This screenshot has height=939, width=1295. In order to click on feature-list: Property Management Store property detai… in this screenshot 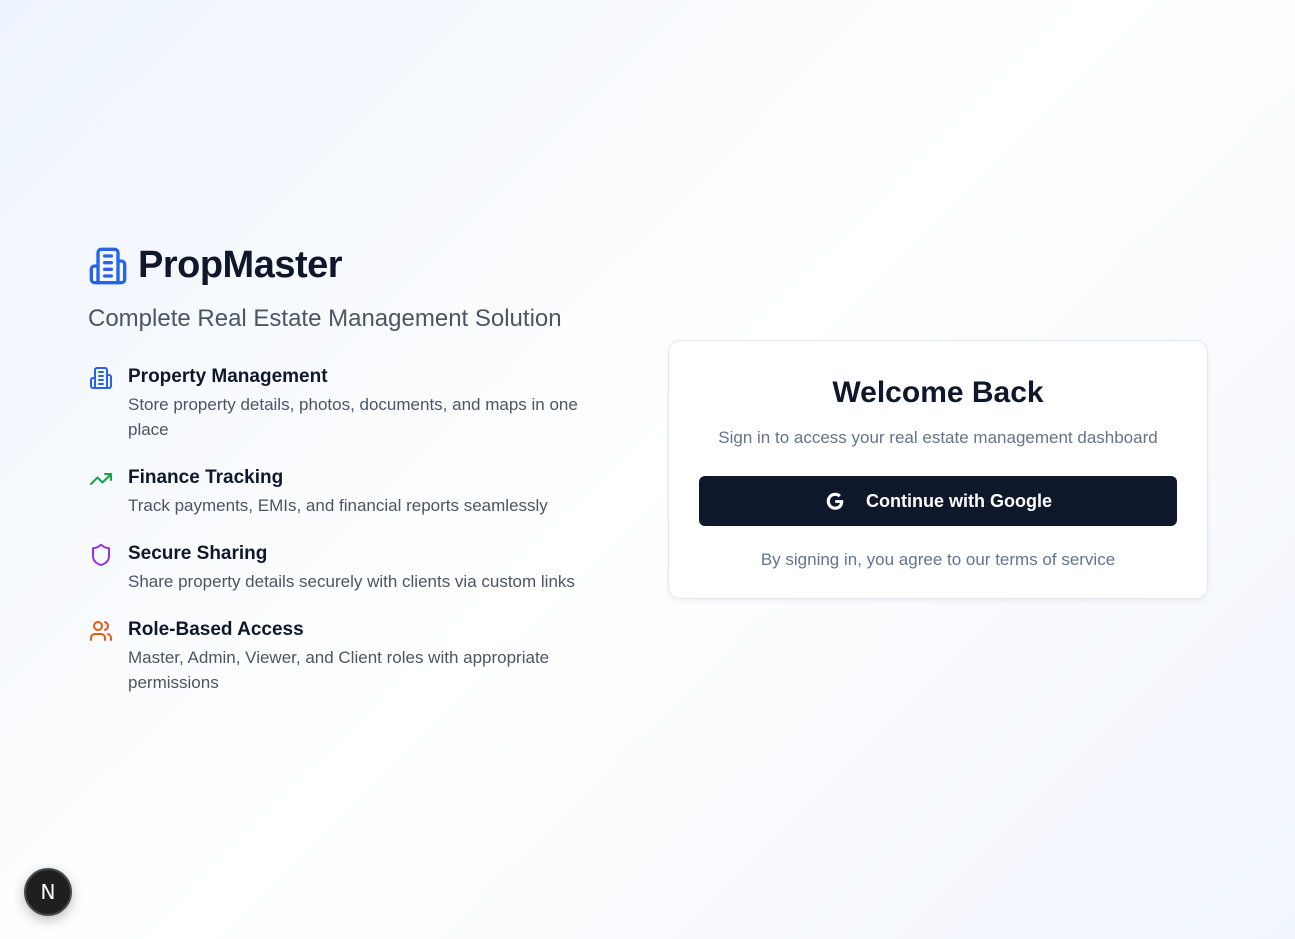, I will do `click(348, 530)`.